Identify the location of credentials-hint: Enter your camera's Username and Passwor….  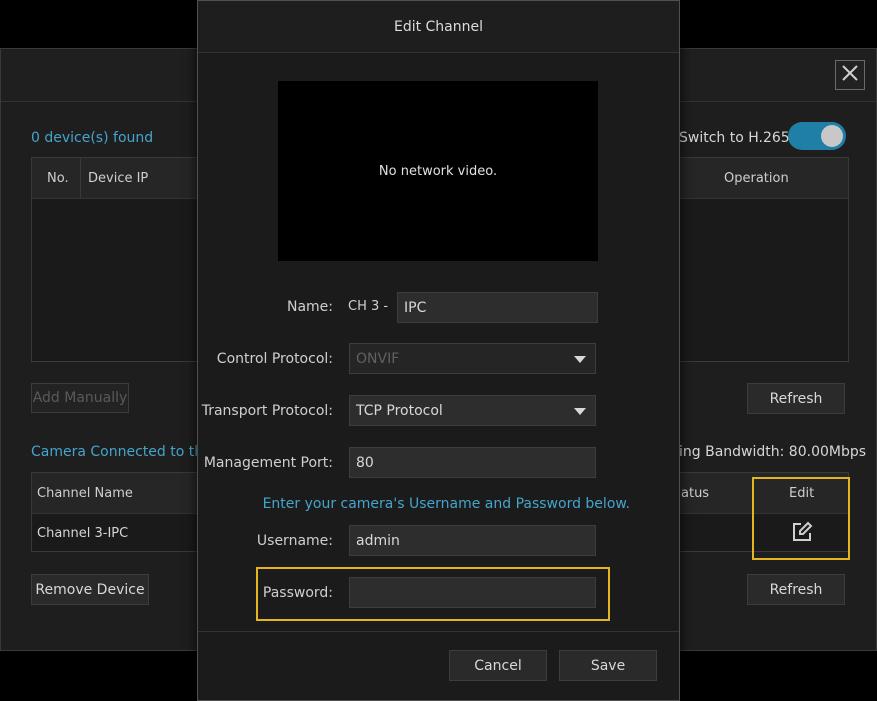
(446, 504).